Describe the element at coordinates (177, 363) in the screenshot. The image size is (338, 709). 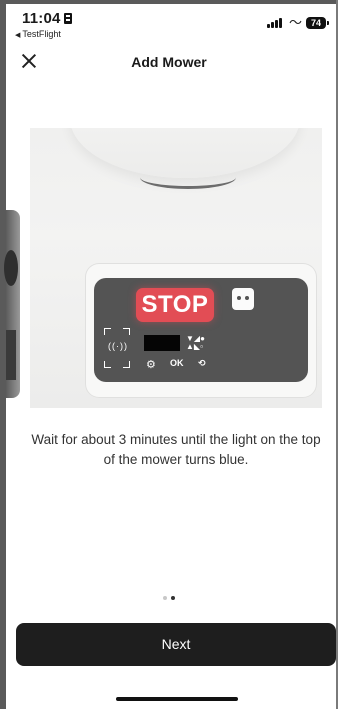
I see `ok-key: OK` at that location.